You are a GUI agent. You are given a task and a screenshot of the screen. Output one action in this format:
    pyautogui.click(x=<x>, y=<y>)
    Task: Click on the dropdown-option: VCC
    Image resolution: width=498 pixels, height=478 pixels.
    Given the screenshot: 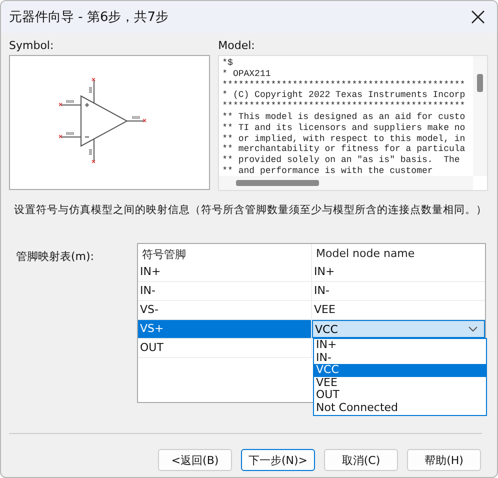 What is the action you would take?
    pyautogui.click(x=400, y=370)
    